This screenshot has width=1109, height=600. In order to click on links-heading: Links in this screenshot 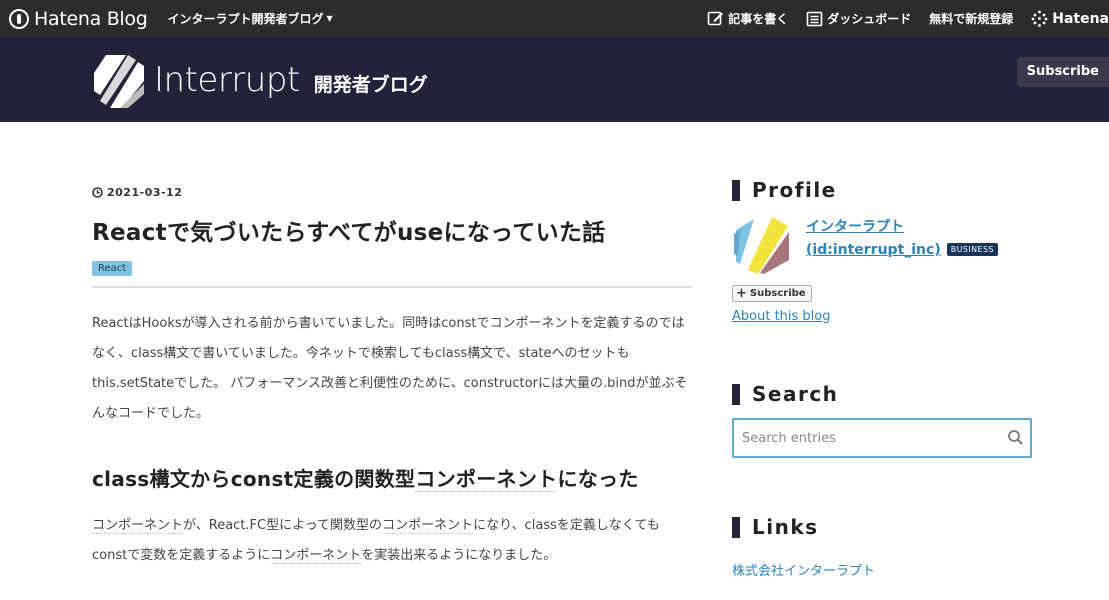, I will do `click(882, 527)`.